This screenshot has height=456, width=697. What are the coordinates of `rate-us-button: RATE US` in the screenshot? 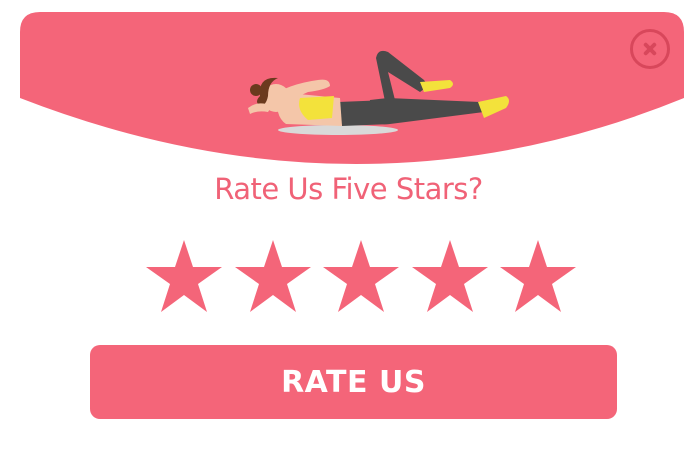 It's located at (353, 382).